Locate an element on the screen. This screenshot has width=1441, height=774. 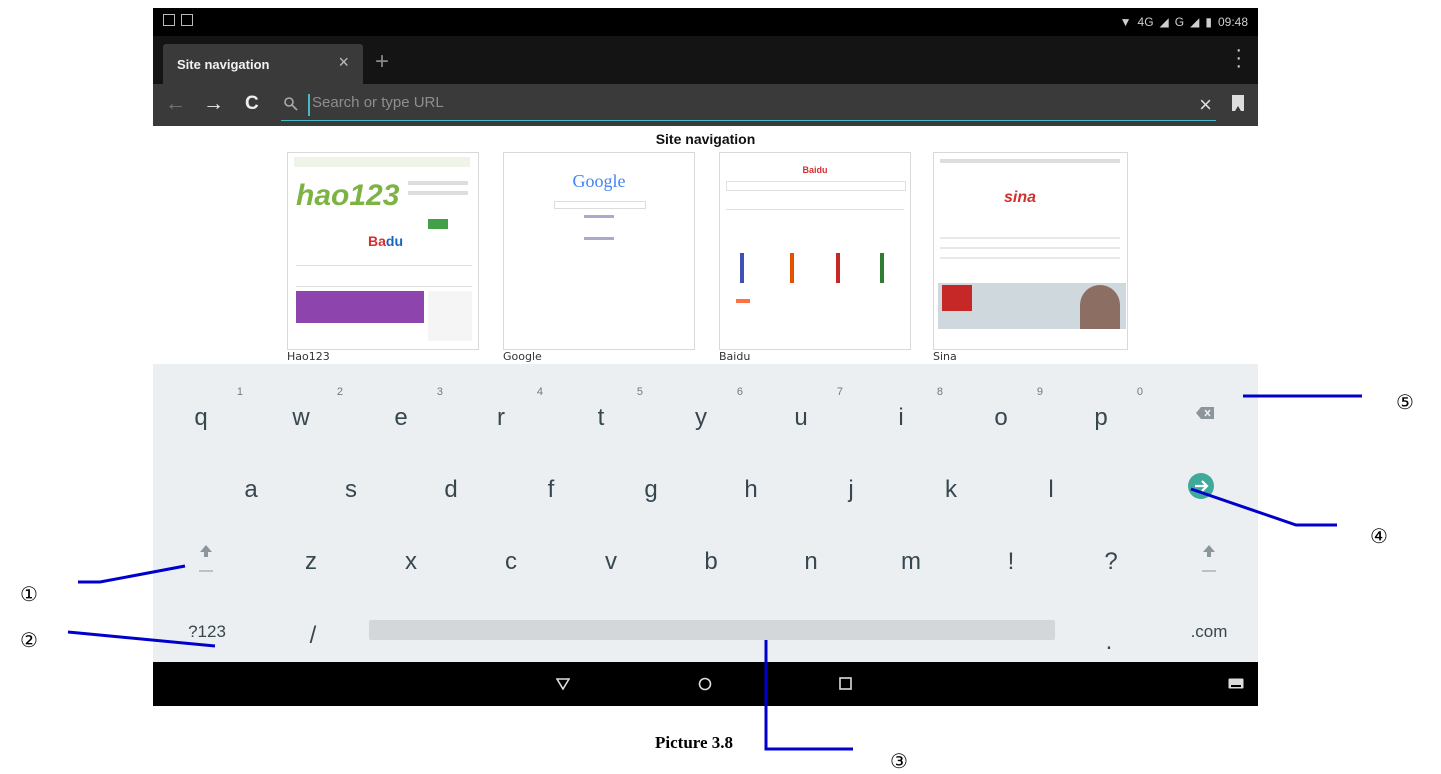
callout-4: ④ is located at coordinates (1379, 537).